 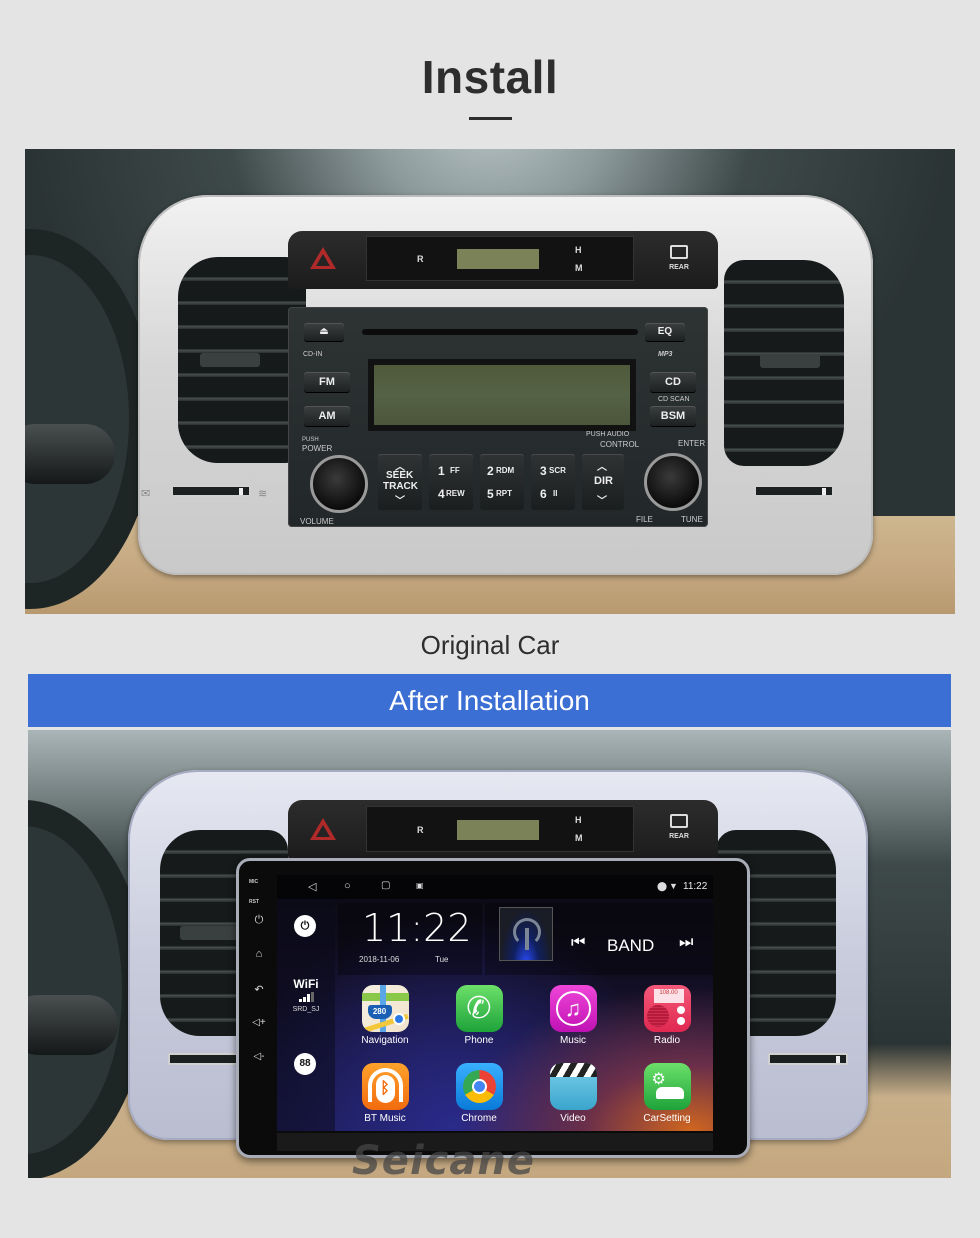 What do you see at coordinates (490, 77) in the screenshot?
I see `page-title: Install` at bounding box center [490, 77].